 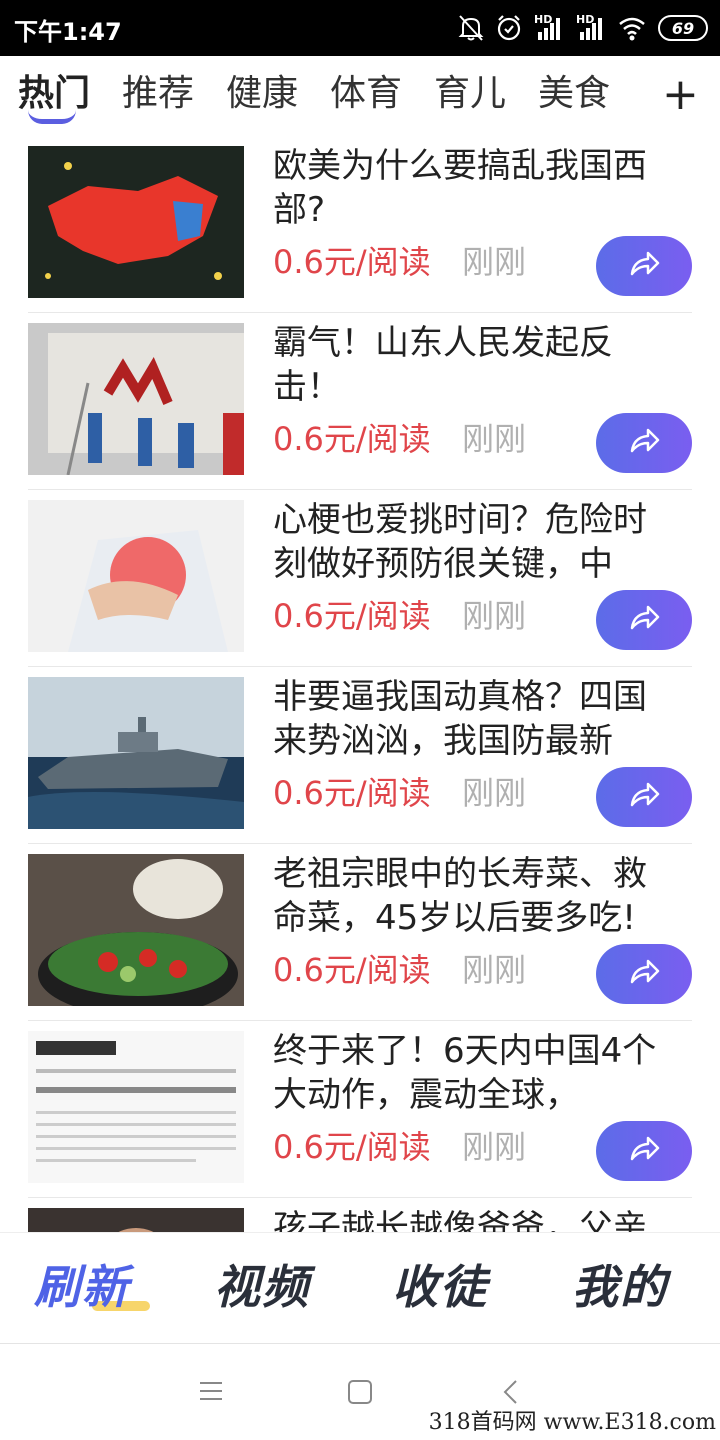 What do you see at coordinates (68, 32) in the screenshot?
I see `status-time: 下午1:47` at bounding box center [68, 32].